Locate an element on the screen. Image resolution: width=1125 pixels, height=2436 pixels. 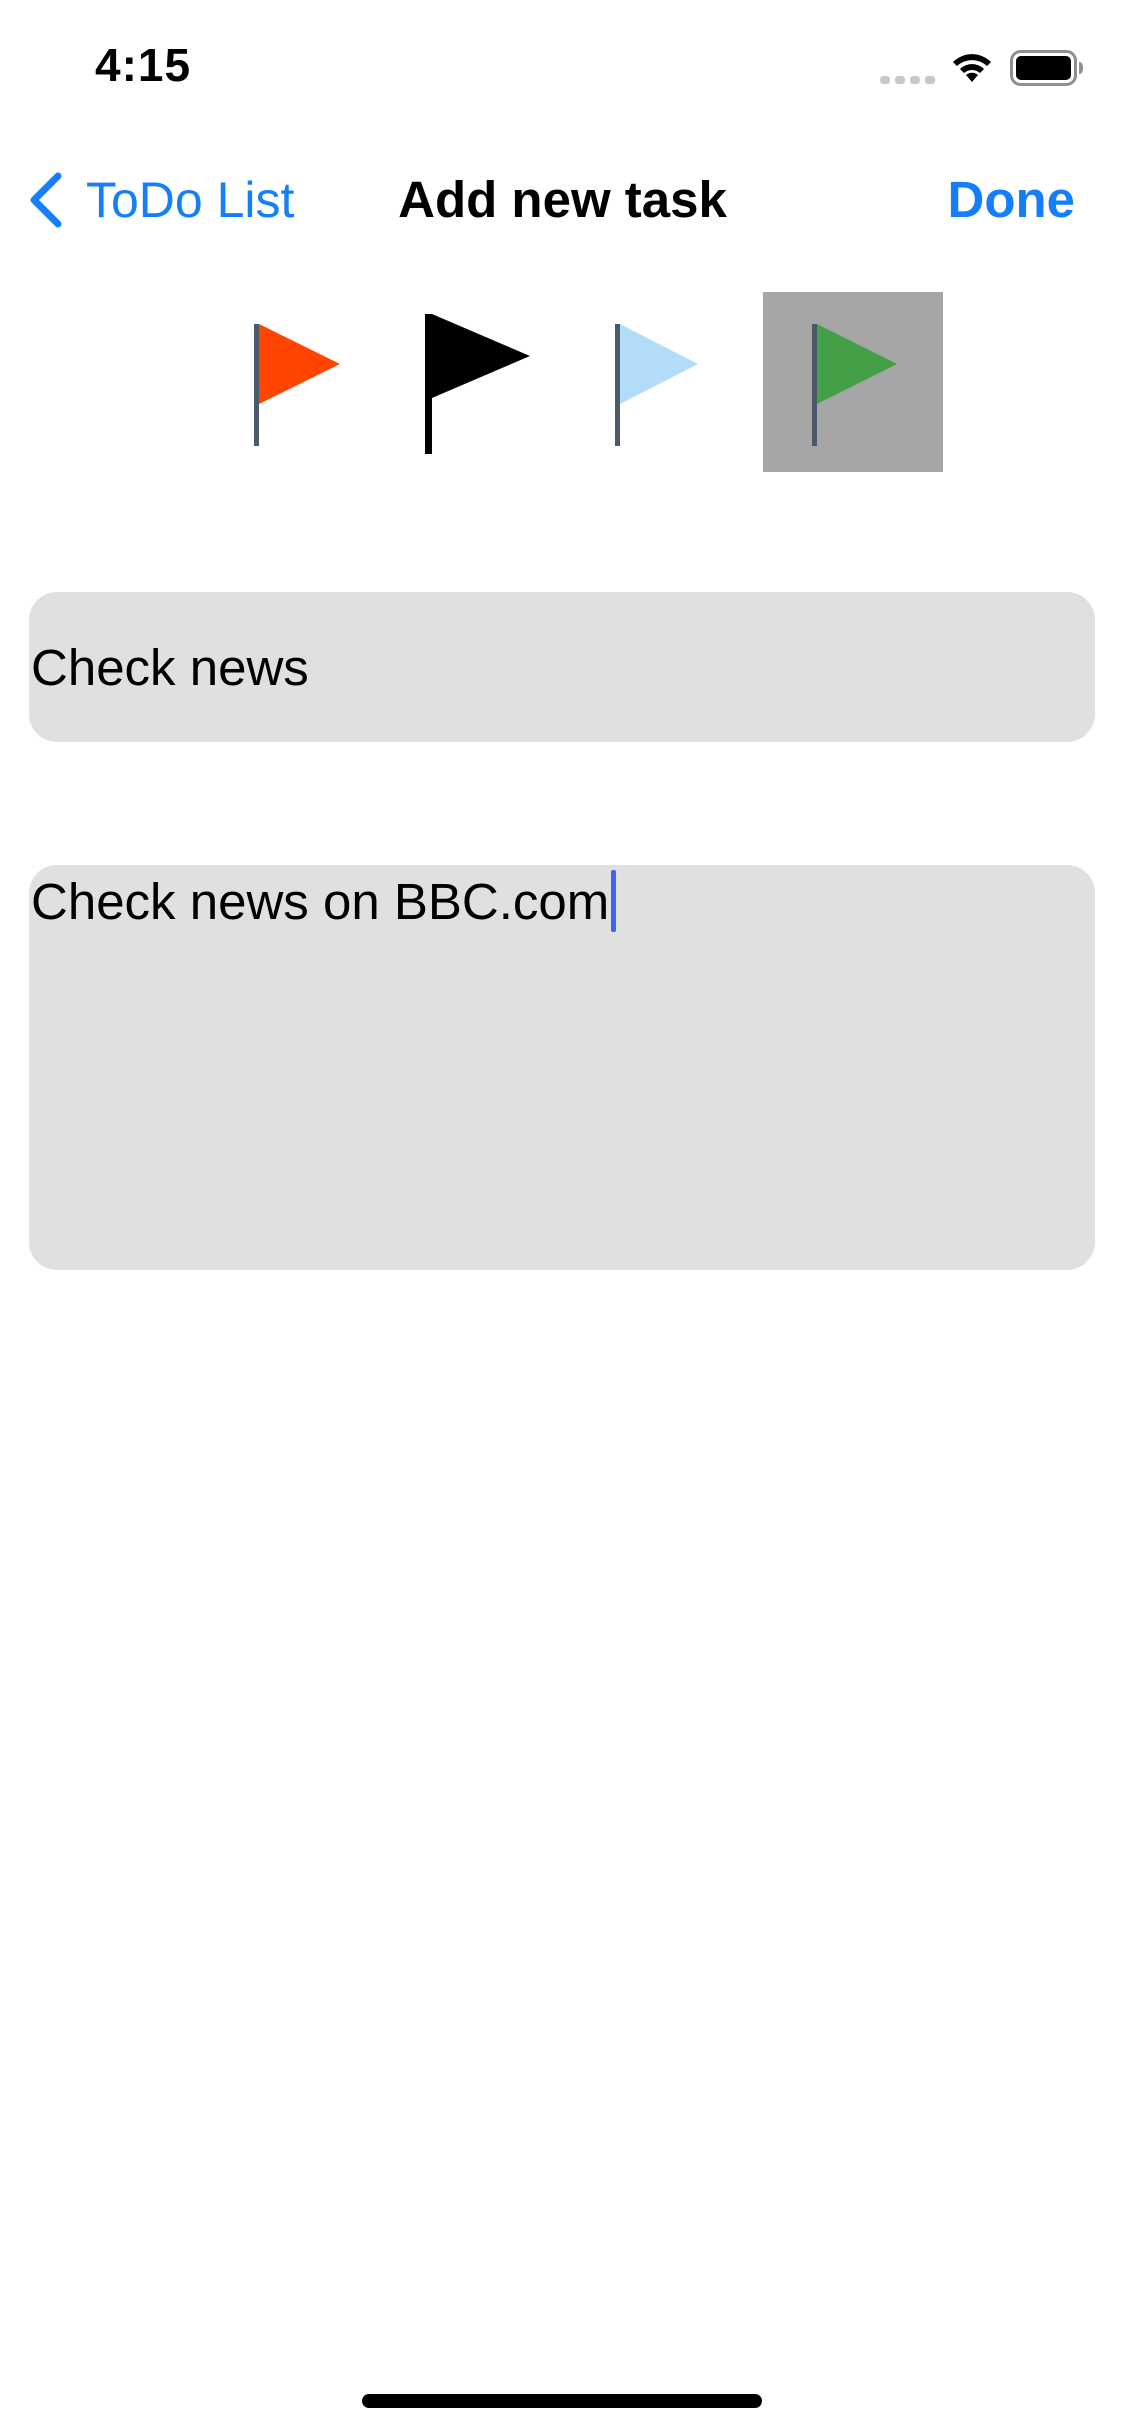
battery-icon is located at coordinates (1046, 68).